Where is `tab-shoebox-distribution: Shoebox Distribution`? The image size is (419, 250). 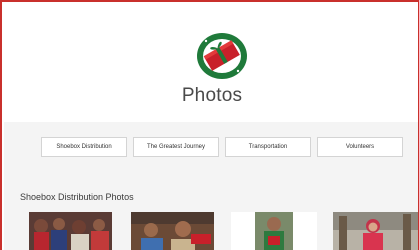
tab-shoebox-distribution: Shoebox Distribution is located at coordinates (84, 147).